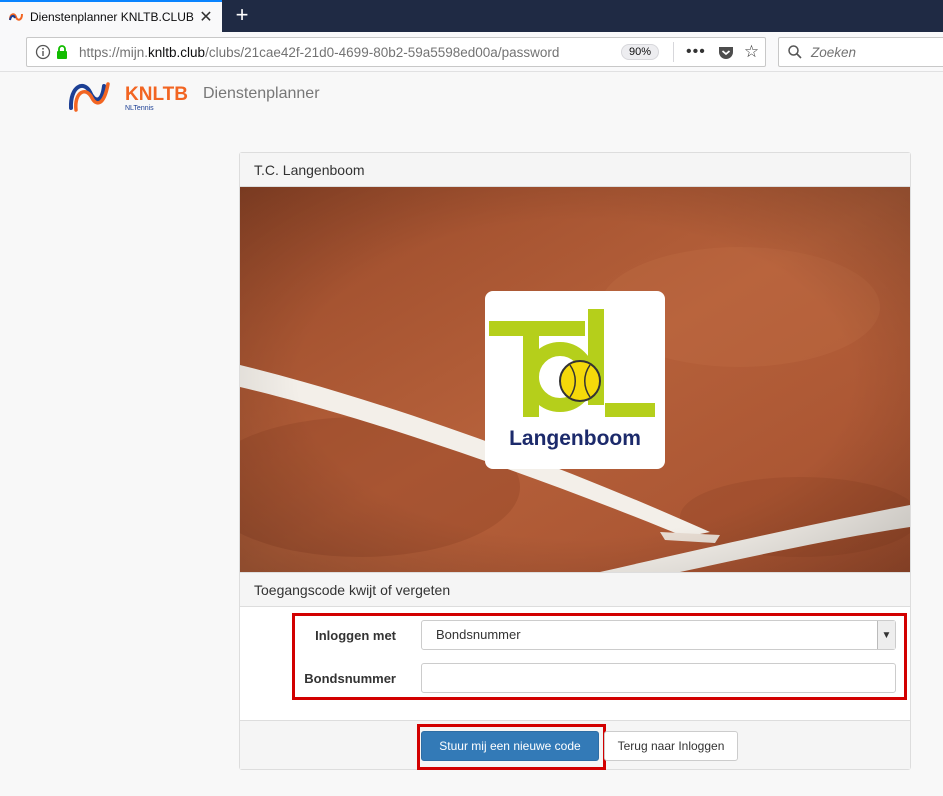 The width and height of the screenshot is (943, 796). What do you see at coordinates (114, 52) in the screenshot?
I see `url-prefix: https://mijn.` at bounding box center [114, 52].